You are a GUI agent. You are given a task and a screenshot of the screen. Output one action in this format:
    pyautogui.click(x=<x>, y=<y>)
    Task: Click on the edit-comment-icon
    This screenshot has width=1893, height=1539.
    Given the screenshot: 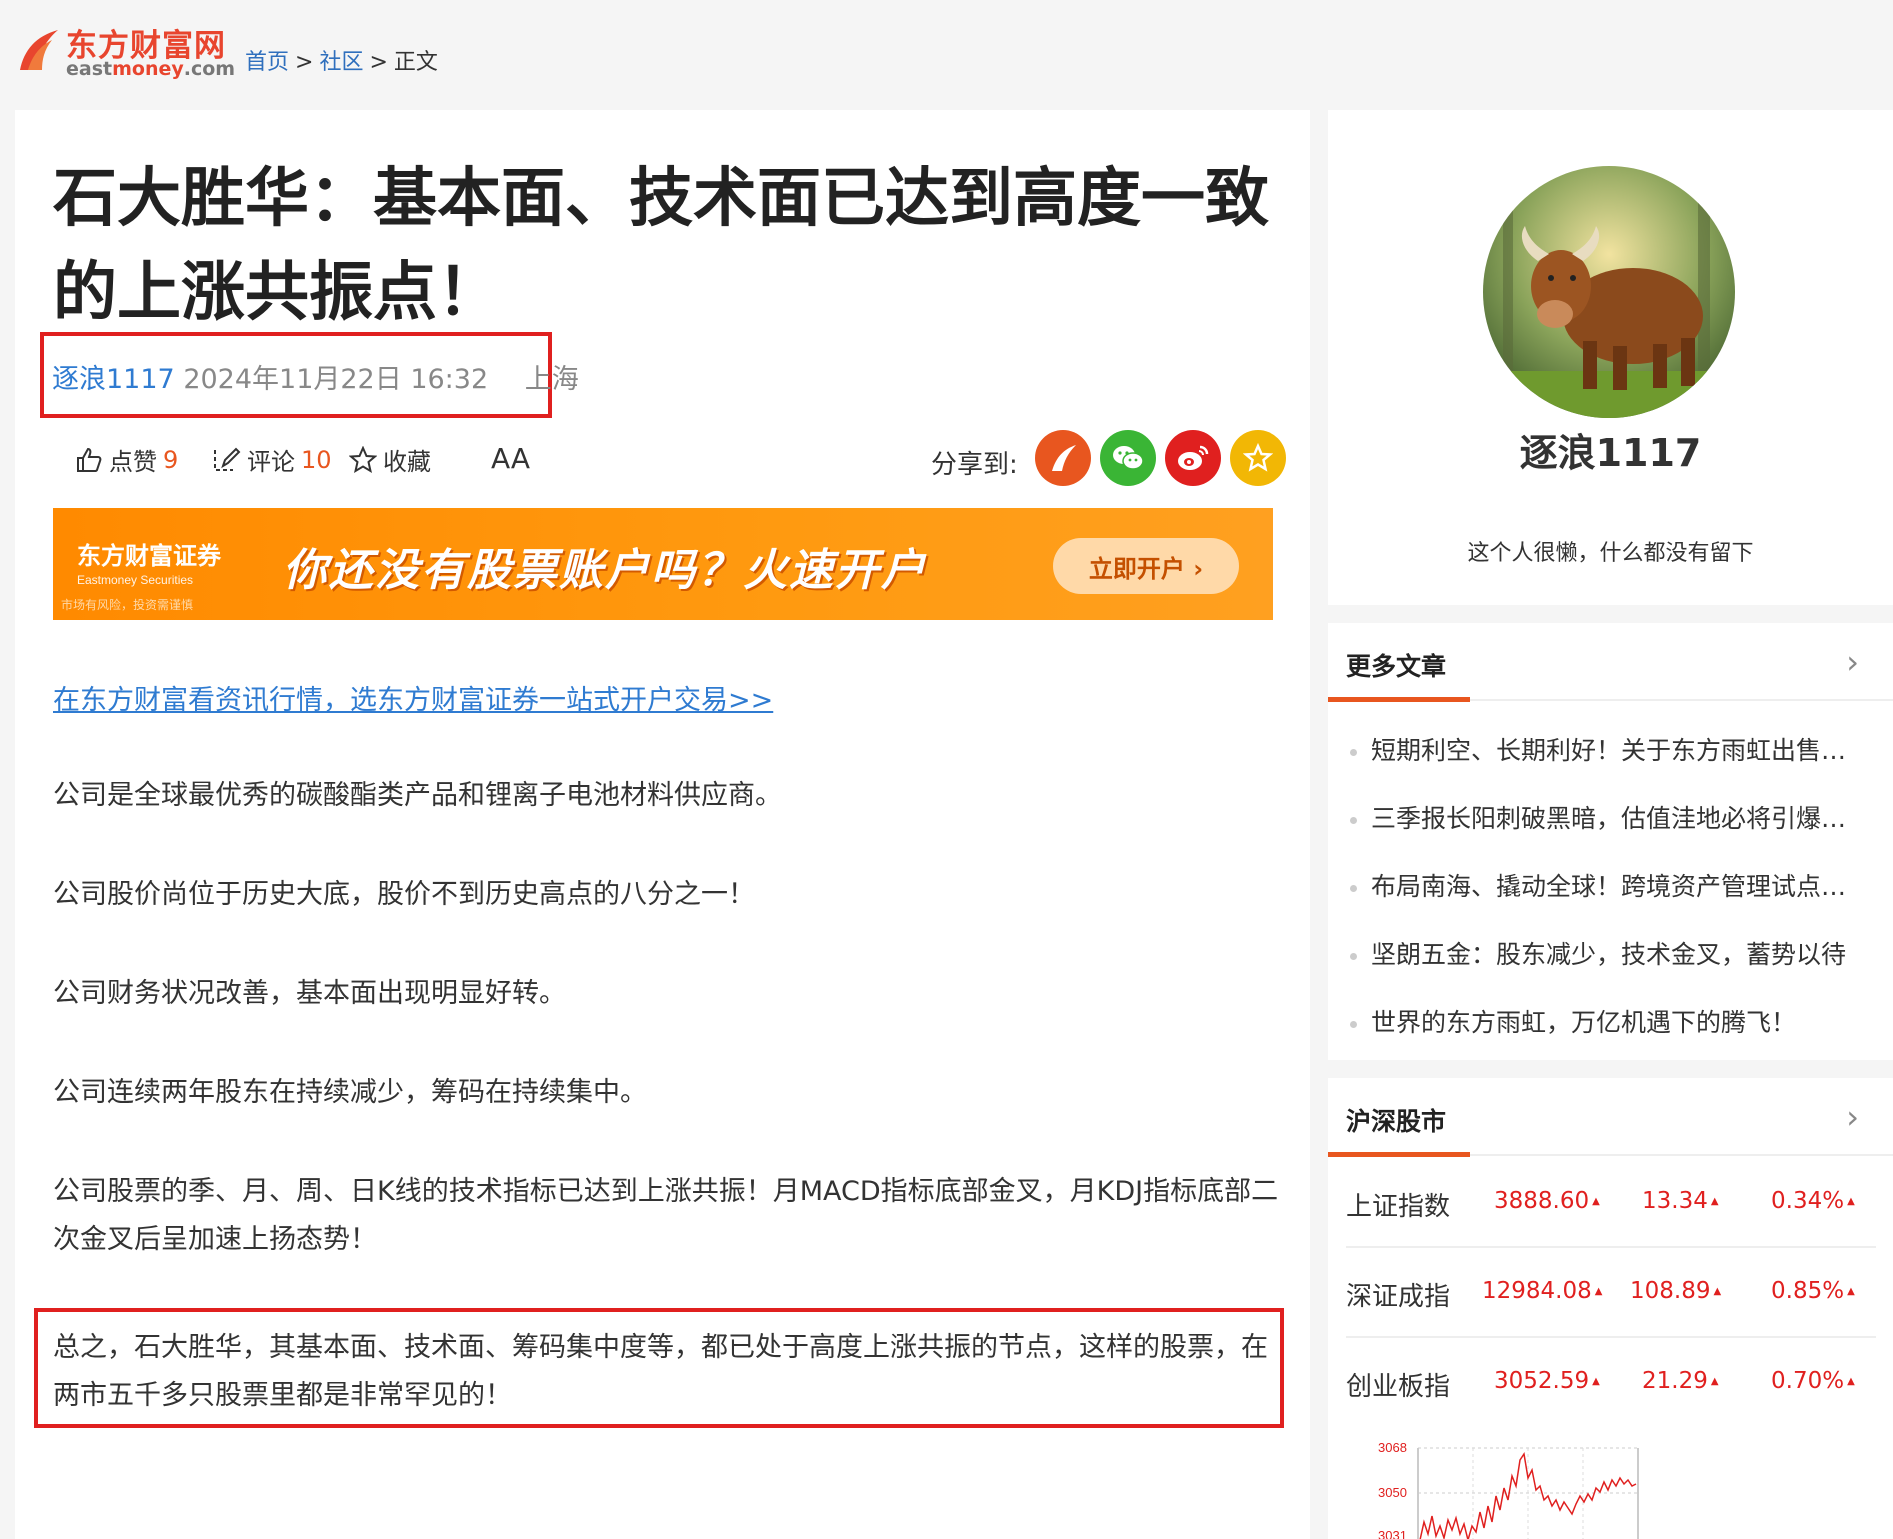 What is the action you would take?
    pyautogui.click(x=227, y=459)
    